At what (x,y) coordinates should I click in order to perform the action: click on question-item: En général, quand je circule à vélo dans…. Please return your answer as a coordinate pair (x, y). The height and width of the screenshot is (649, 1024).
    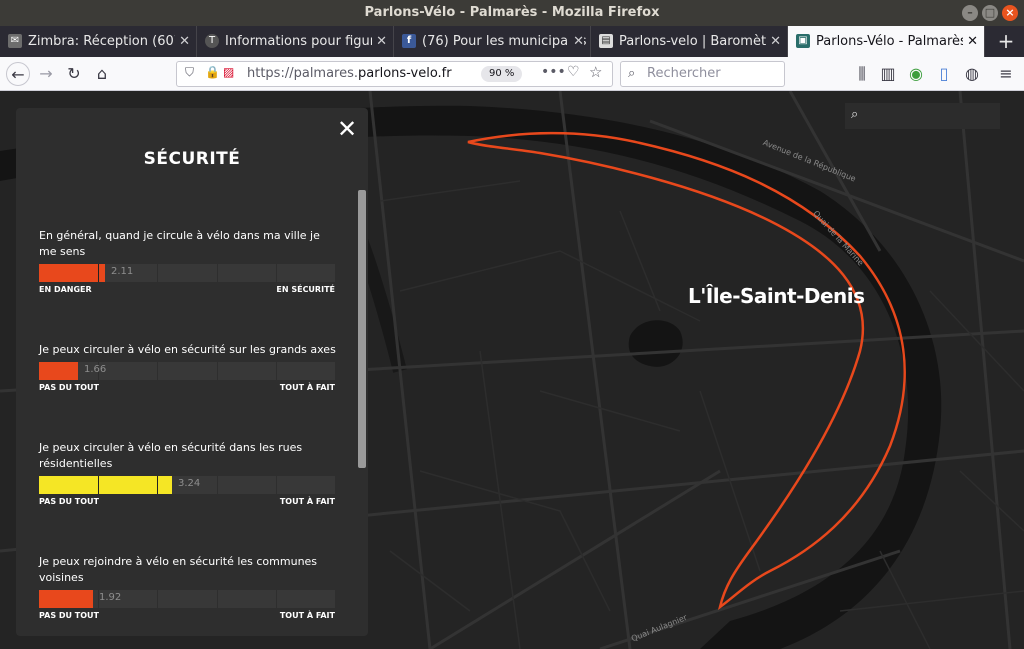
    Looking at the image, I should click on (189, 261).